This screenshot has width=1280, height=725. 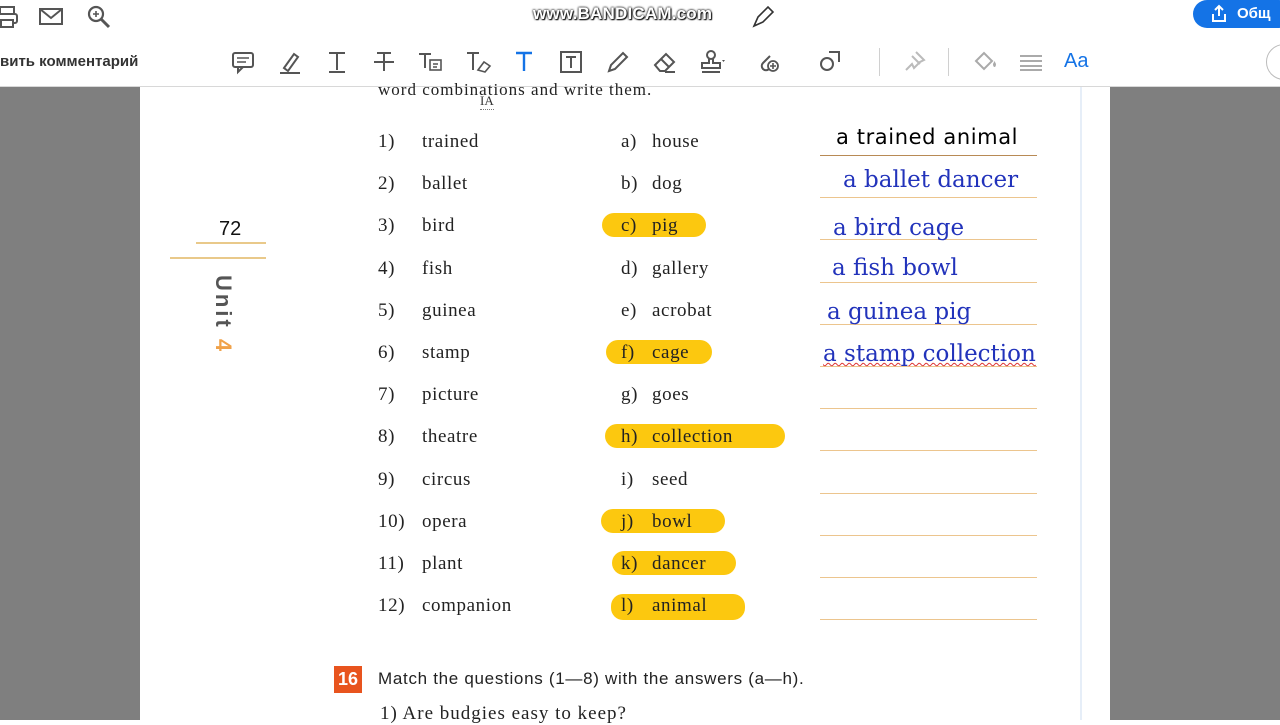 I want to click on item-word: stamp, so click(x=446, y=352).